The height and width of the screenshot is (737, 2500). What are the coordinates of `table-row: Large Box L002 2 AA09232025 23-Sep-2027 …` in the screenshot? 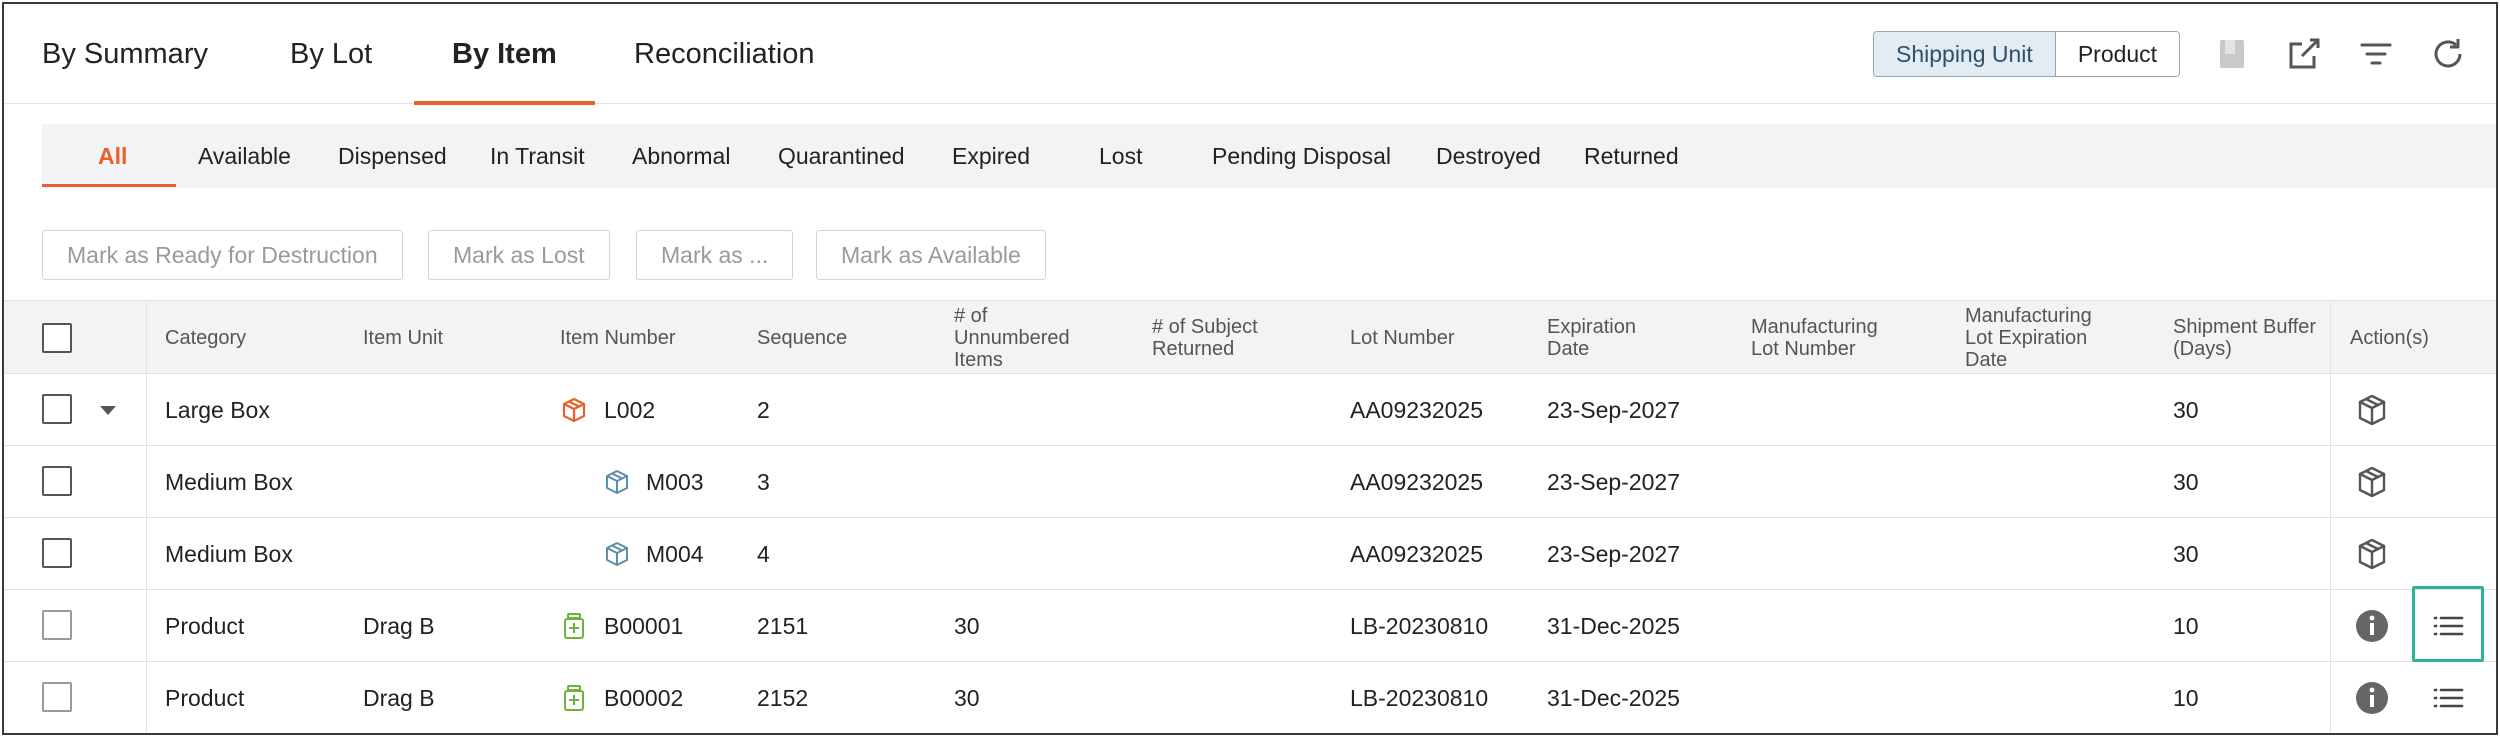 It's located at (1250, 410).